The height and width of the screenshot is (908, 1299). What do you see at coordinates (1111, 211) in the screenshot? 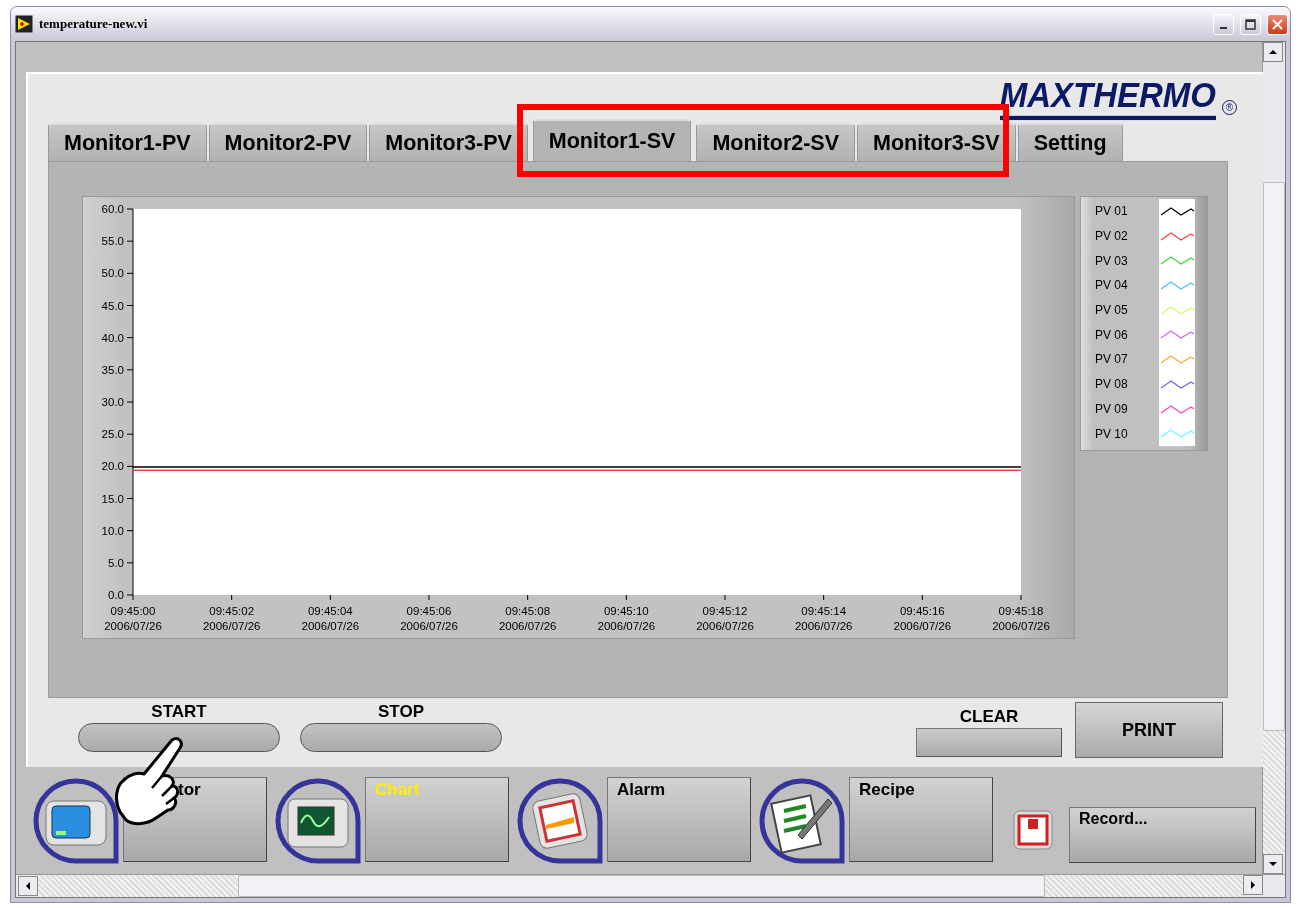
I see `legend-label: PV 01` at bounding box center [1111, 211].